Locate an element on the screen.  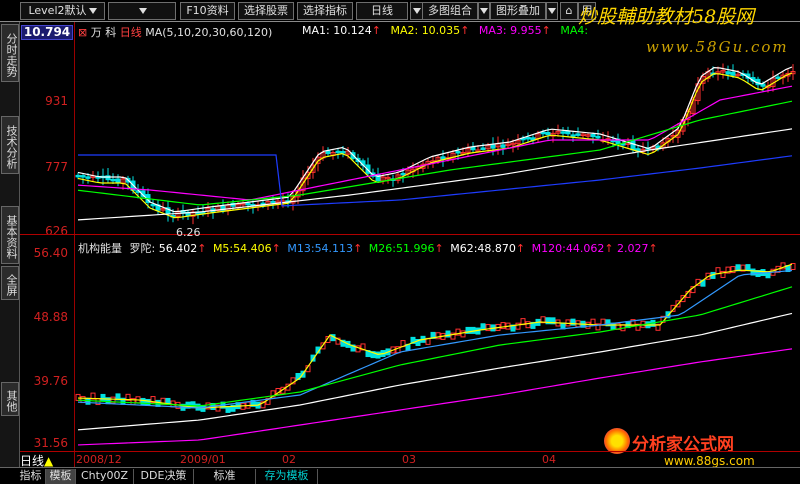
m120-value: 44.062 is located at coordinates (585, 248).